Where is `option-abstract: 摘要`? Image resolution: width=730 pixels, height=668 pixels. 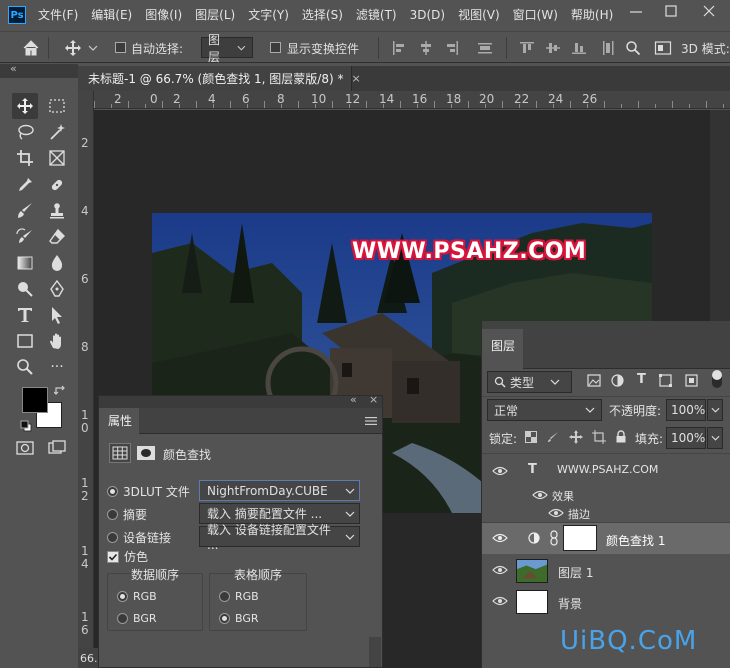 option-abstract: 摘要 is located at coordinates (127, 514).